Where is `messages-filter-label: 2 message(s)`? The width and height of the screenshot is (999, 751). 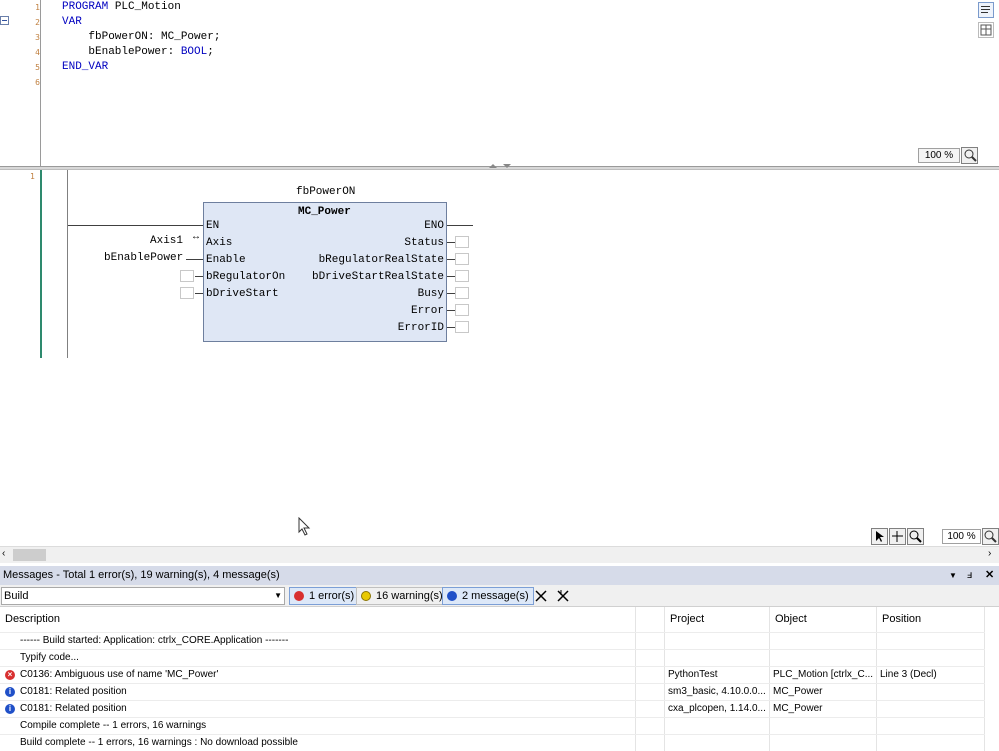 messages-filter-label: 2 message(s) is located at coordinates (495, 596).